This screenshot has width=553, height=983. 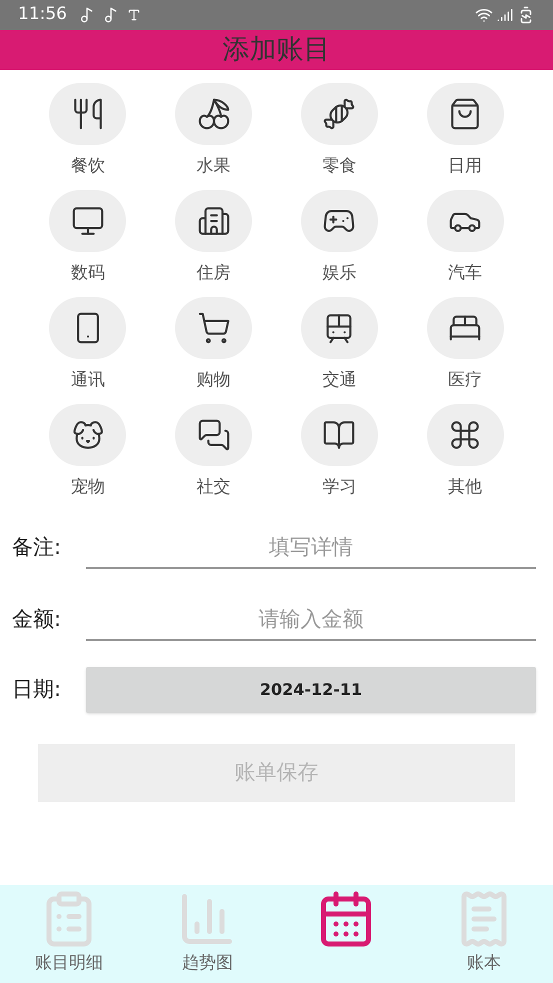 I want to click on category-button: 交通, so click(x=339, y=344).